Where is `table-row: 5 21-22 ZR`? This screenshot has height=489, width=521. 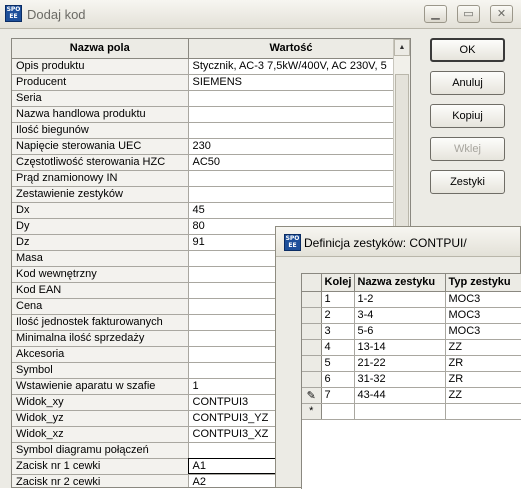 table-row: 5 21-22 ZR is located at coordinates (411, 363).